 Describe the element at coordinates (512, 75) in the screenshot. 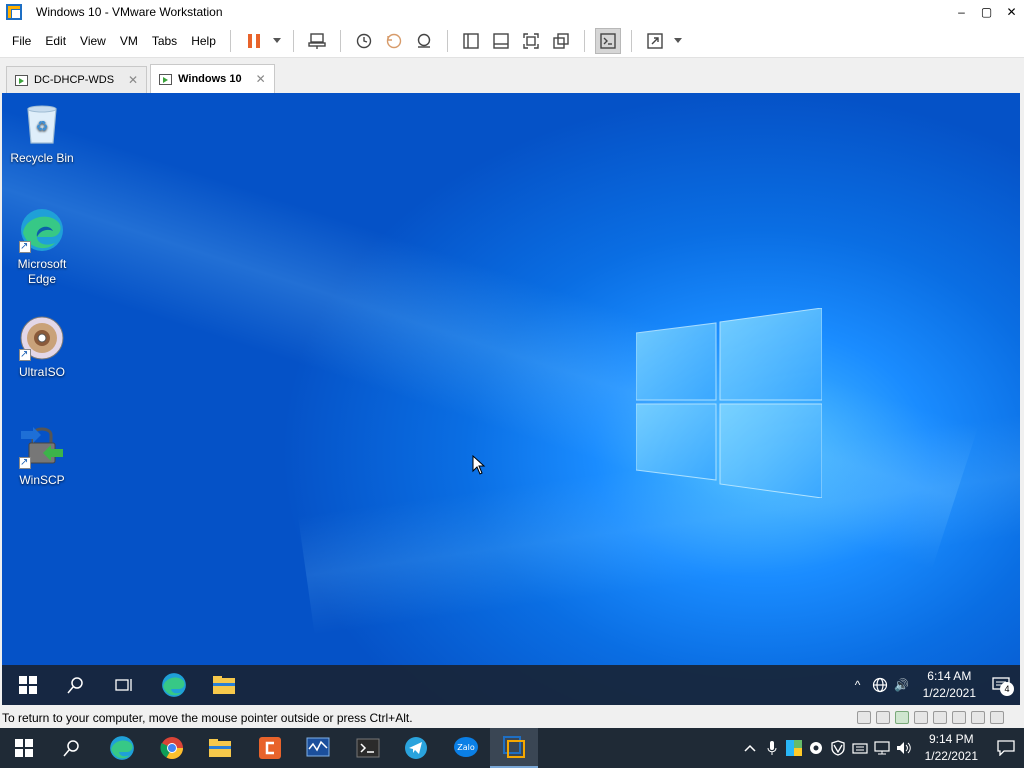

I see `vm-tab-bar: DC-DHCP-WDS ✕ Windows 10 ✕` at that location.